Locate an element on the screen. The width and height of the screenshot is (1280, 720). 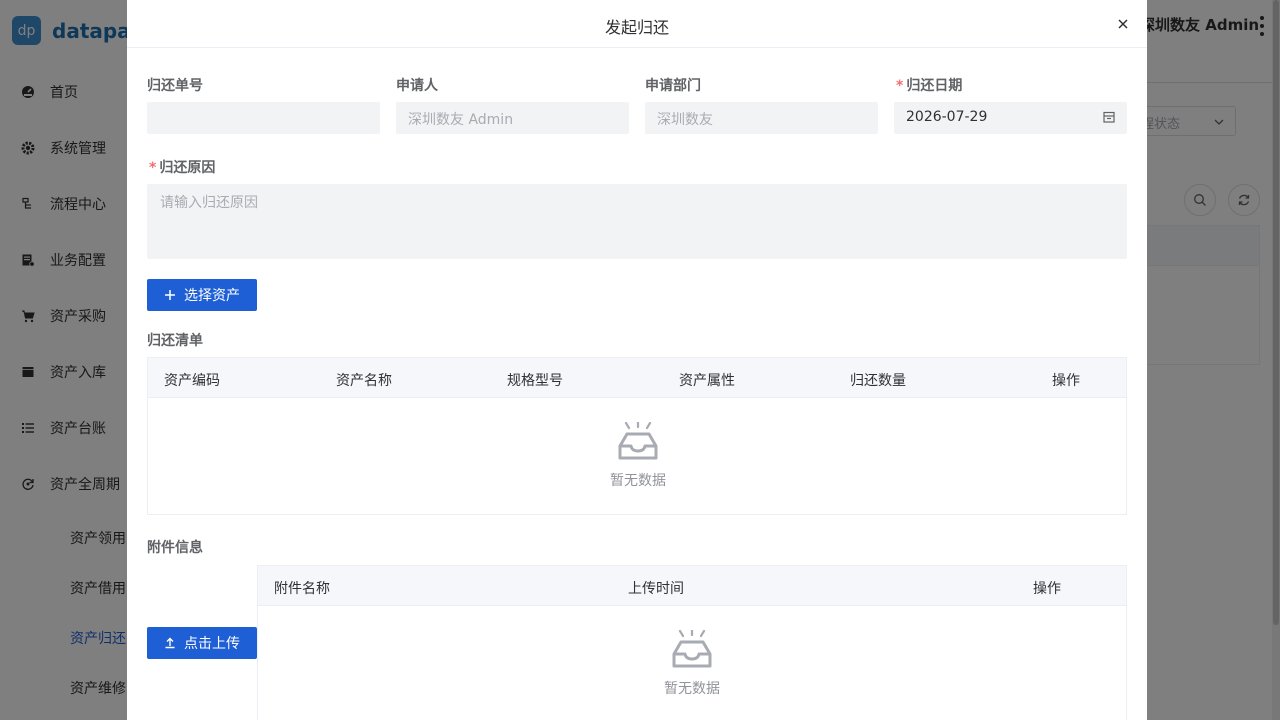
return-no-label: 归还单号 is located at coordinates (175, 86).